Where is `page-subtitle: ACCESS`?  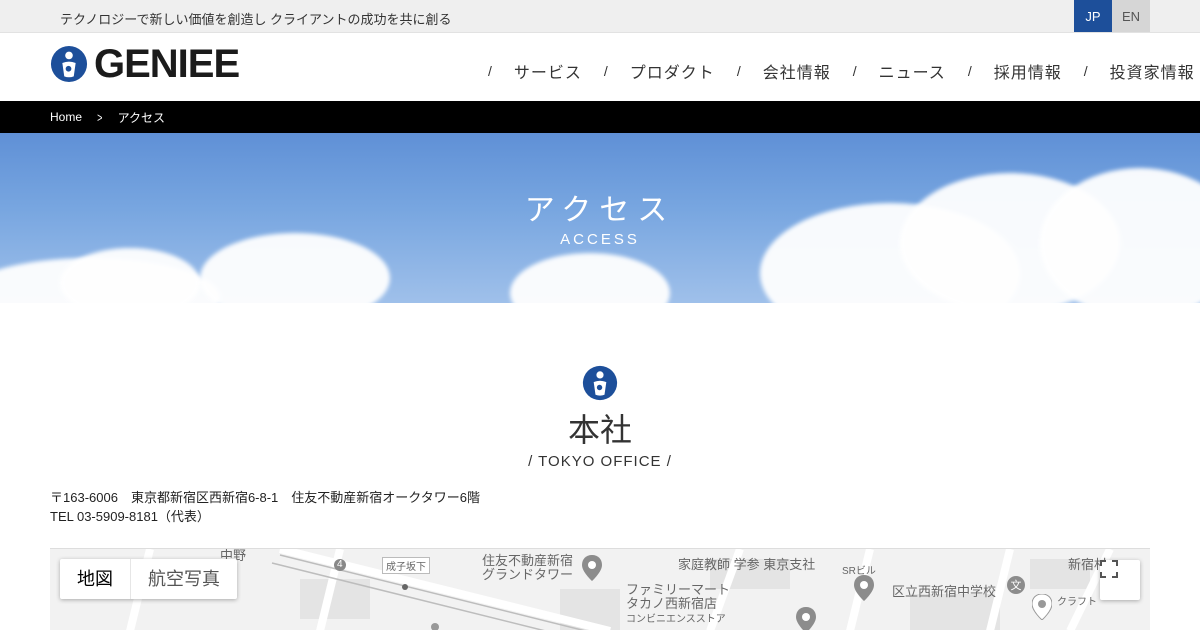 page-subtitle: ACCESS is located at coordinates (600, 239).